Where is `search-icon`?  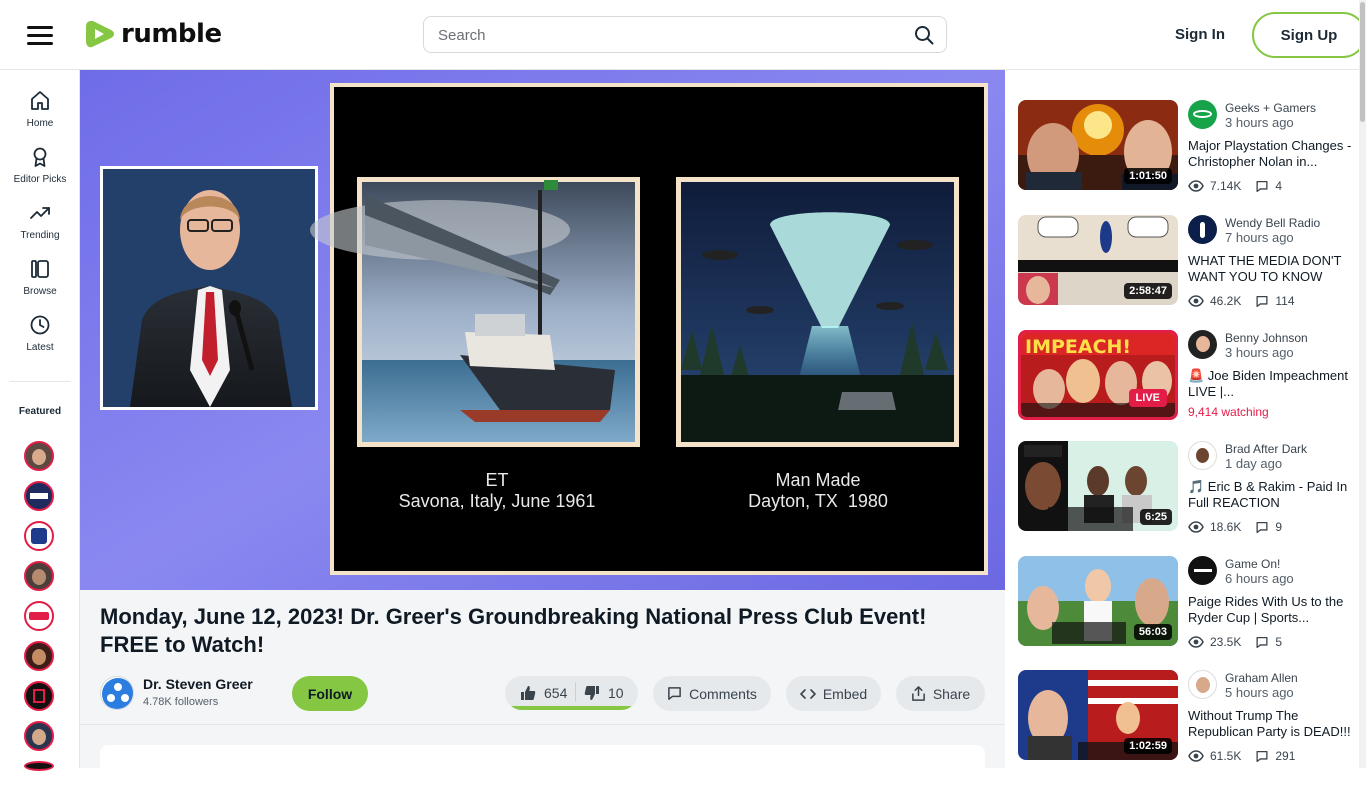
search-icon is located at coordinates (924, 35).